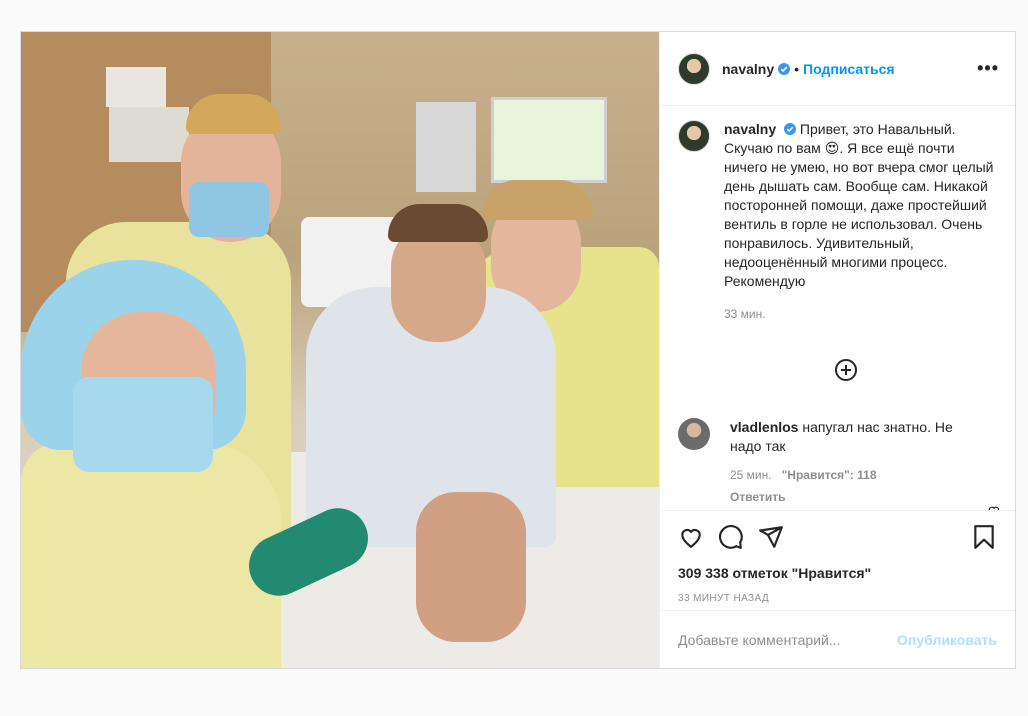  What do you see at coordinates (694, 434) in the screenshot?
I see `commenter-avatar` at bounding box center [694, 434].